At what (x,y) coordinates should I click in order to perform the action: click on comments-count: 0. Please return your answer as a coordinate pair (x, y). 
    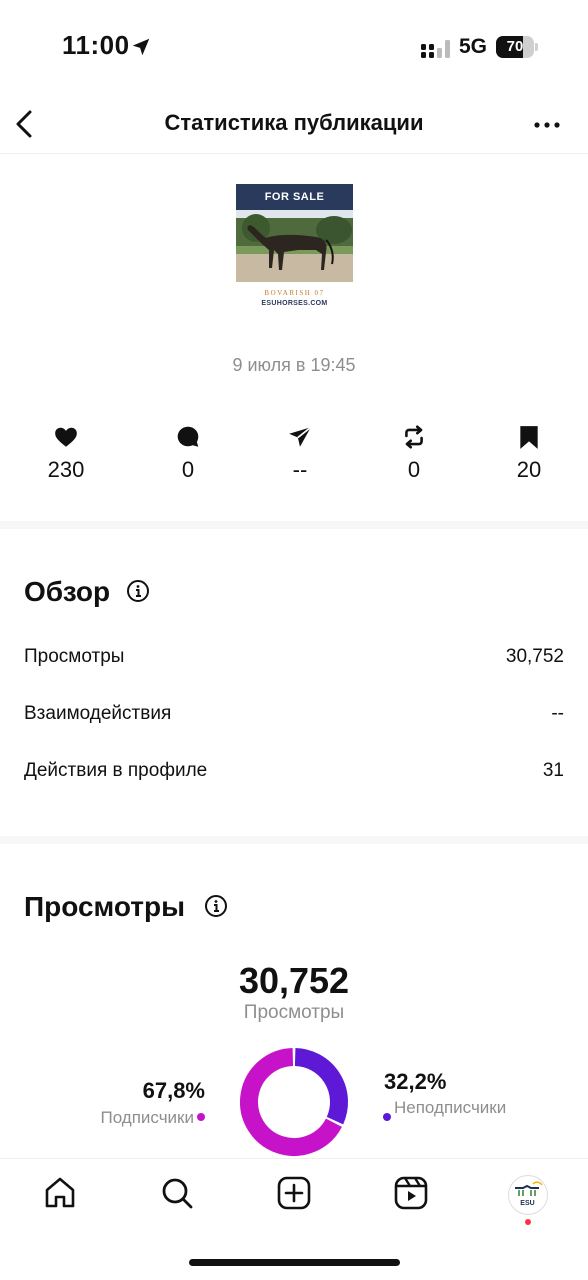
    Looking at the image, I should click on (188, 469).